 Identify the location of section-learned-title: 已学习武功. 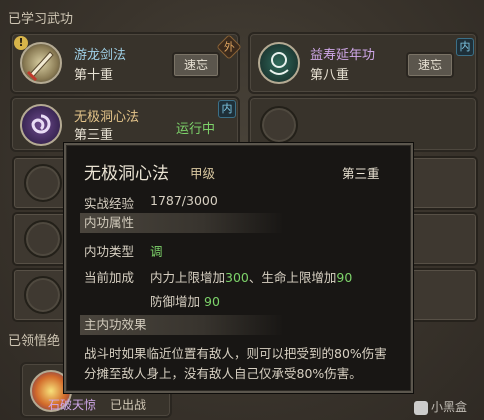
(41, 19).